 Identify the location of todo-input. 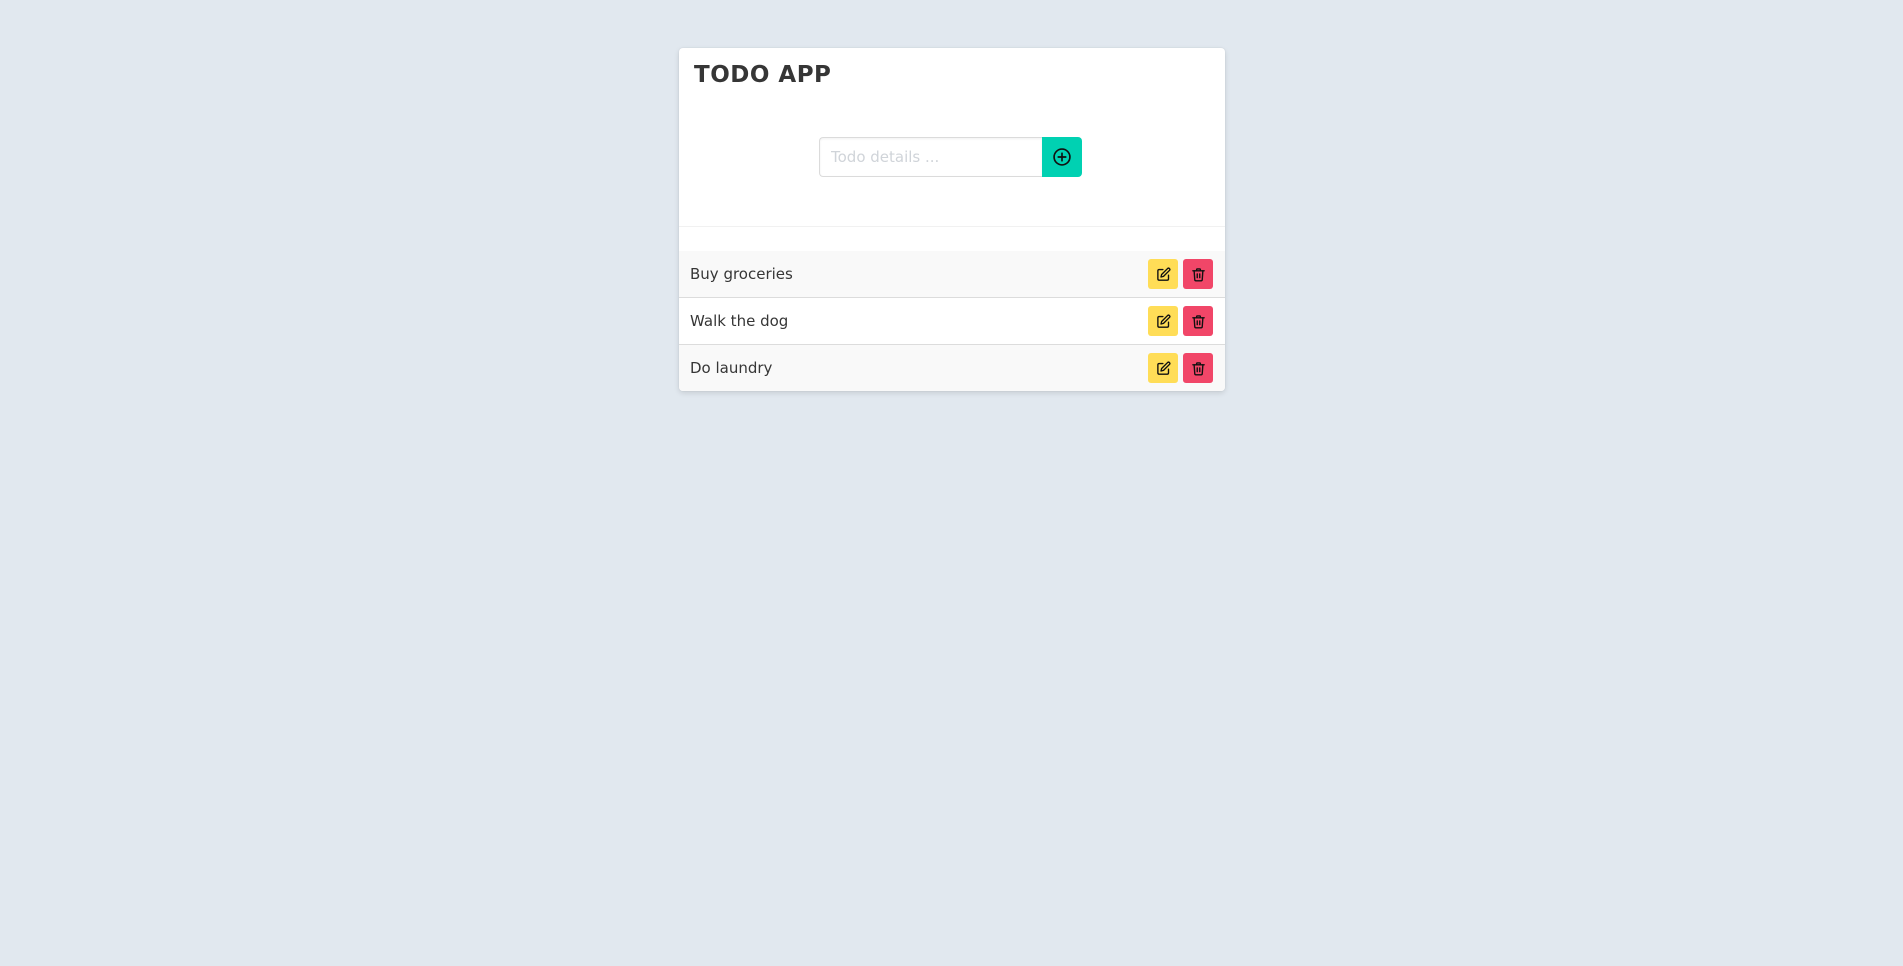
(930, 157).